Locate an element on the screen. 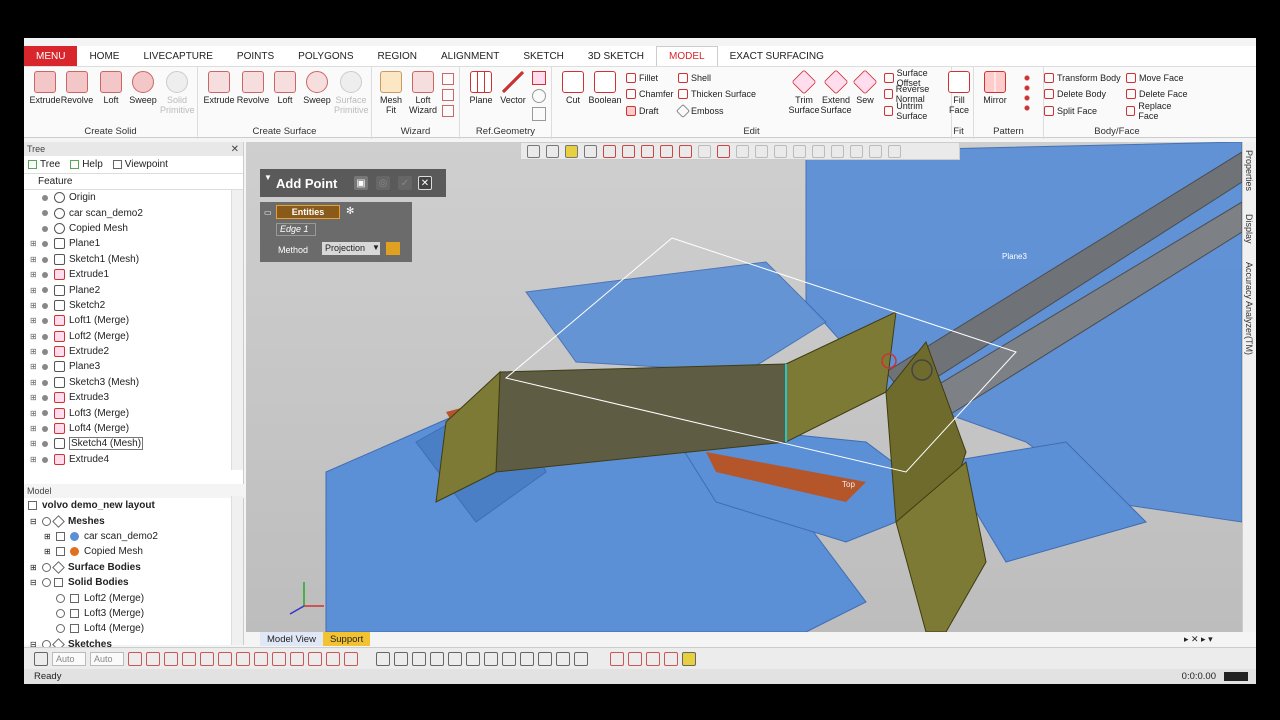 This screenshot has height=720, width=1280. reverse-normal-button: Reverse Normal is located at coordinates (917, 94).